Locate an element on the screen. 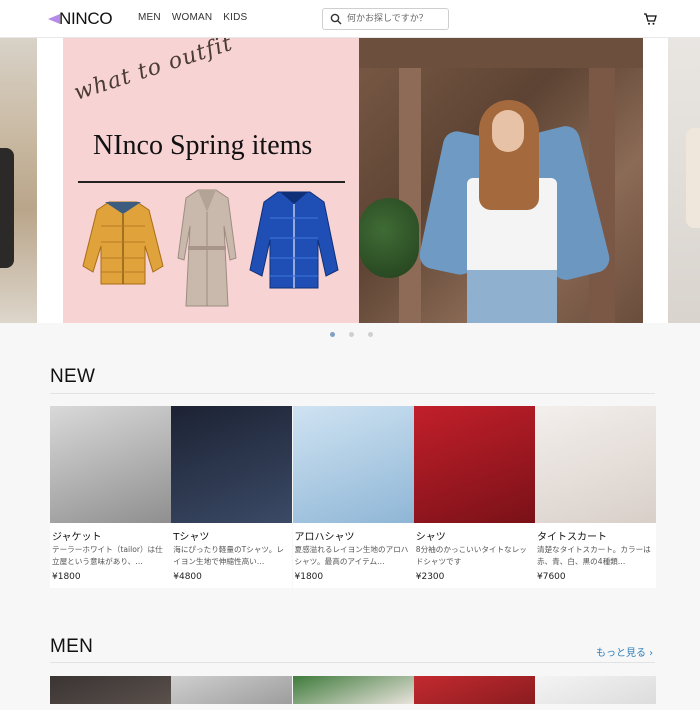  nav-item-woman: WOMAN is located at coordinates (192, 17).